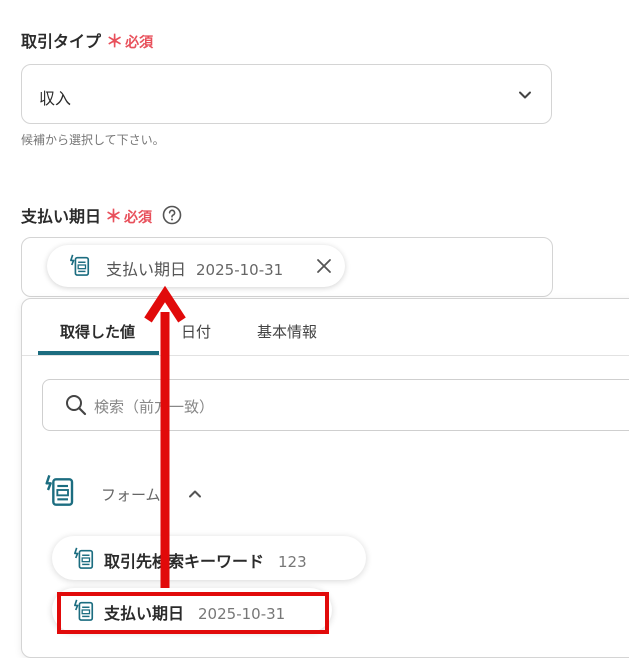  I want to click on transaction-type-value: 収入, so click(55, 98).